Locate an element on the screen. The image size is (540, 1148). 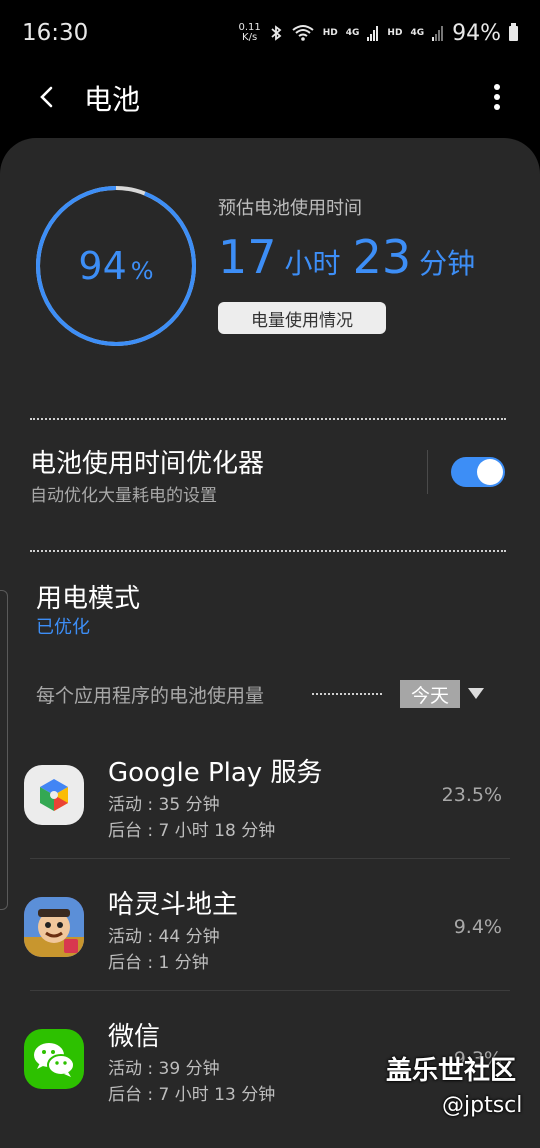
minutes-value: 23 is located at coordinates (382, 257).